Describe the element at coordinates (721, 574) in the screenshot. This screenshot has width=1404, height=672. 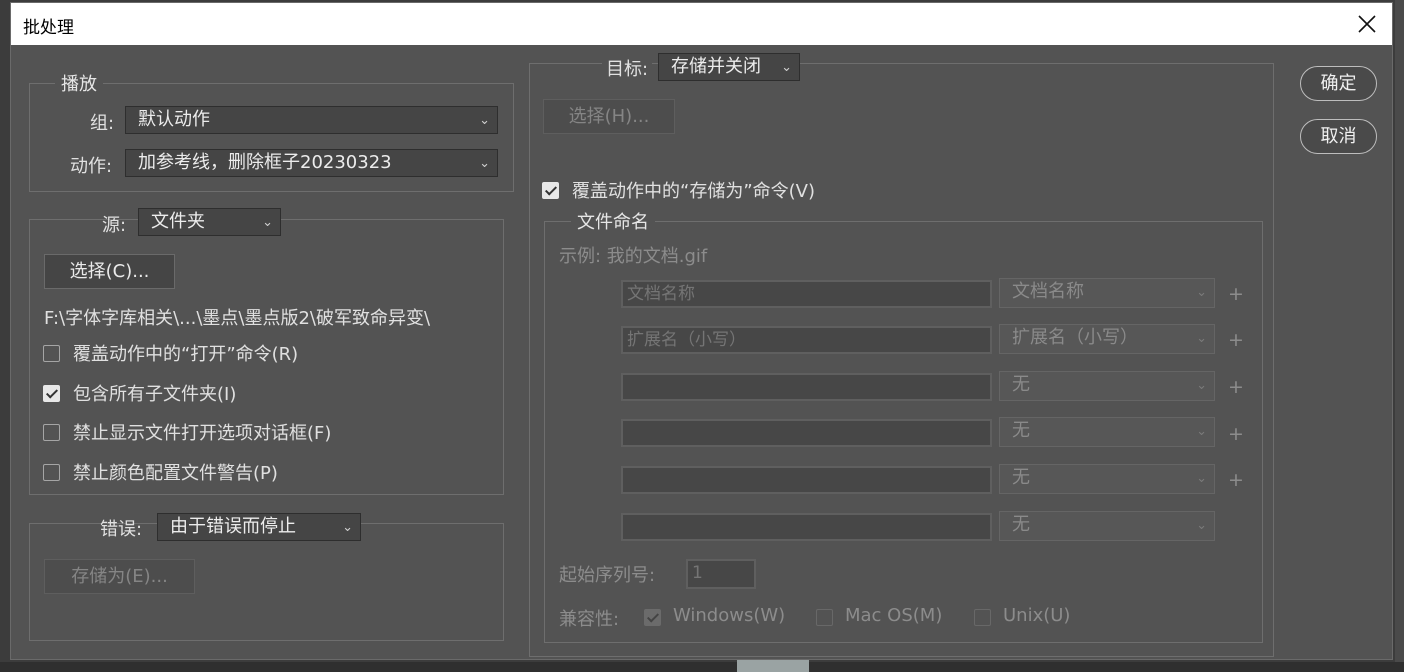
I see `serial-input: 1` at that location.